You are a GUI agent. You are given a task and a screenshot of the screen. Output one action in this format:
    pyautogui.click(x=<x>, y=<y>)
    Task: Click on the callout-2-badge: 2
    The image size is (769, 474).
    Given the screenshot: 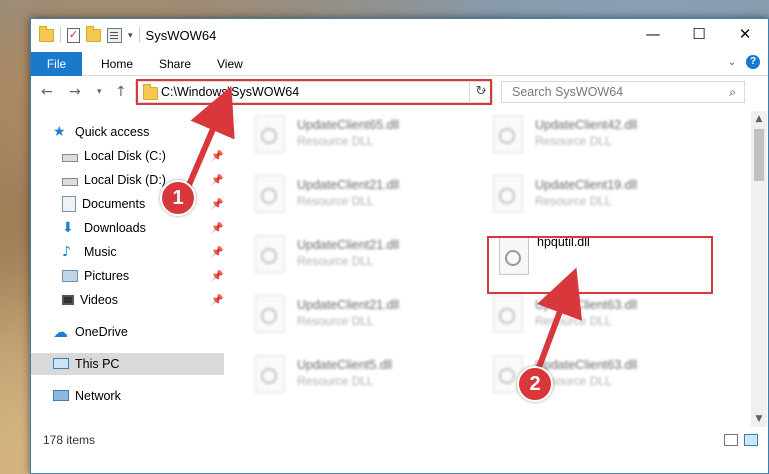 What is the action you would take?
    pyautogui.click(x=535, y=384)
    